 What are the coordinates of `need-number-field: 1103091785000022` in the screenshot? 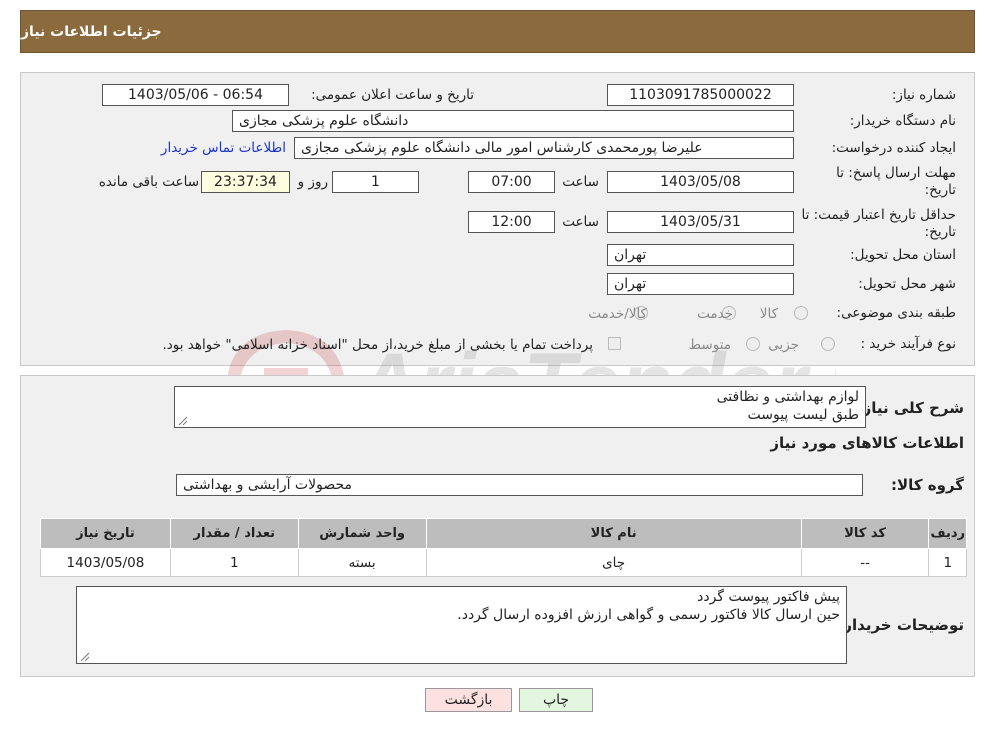 It's located at (700, 95).